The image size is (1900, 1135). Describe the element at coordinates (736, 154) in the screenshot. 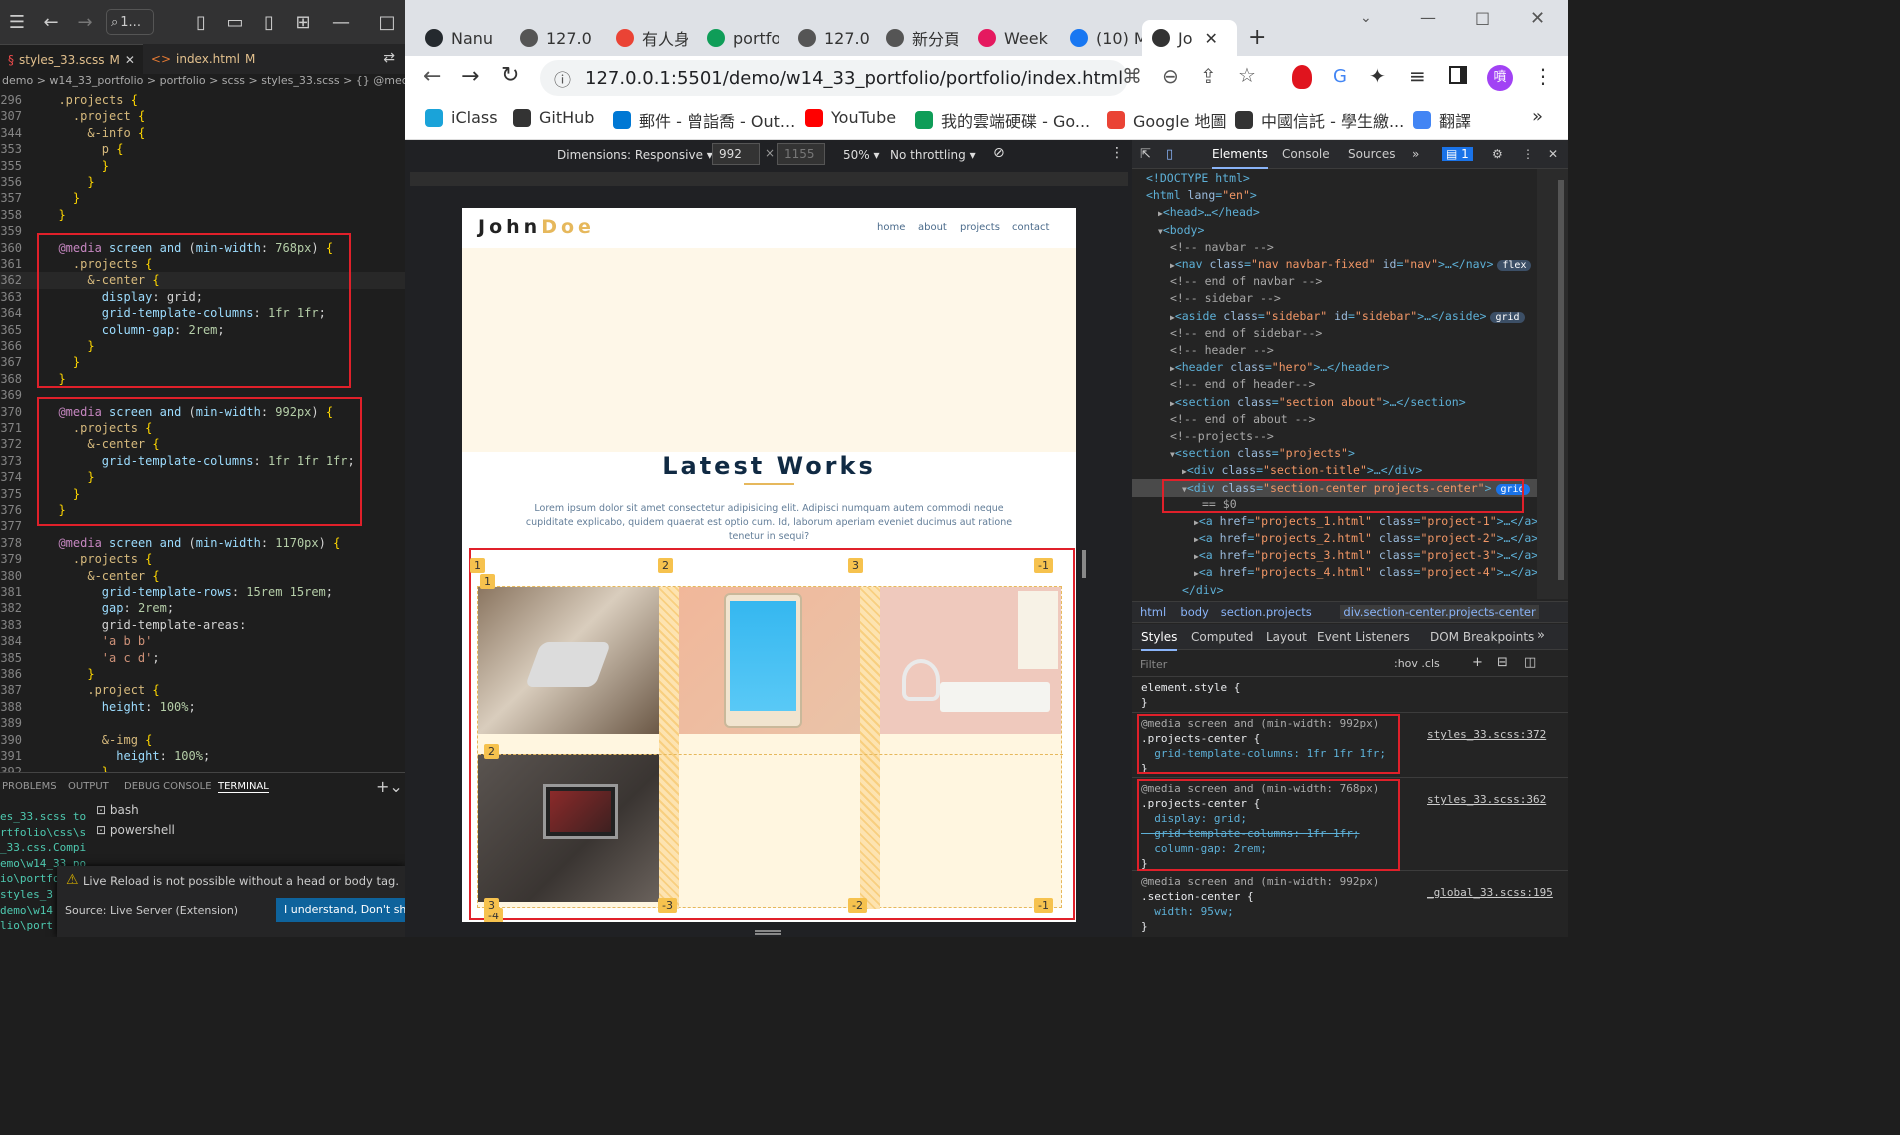

I see `viewport-width-input: 992` at that location.